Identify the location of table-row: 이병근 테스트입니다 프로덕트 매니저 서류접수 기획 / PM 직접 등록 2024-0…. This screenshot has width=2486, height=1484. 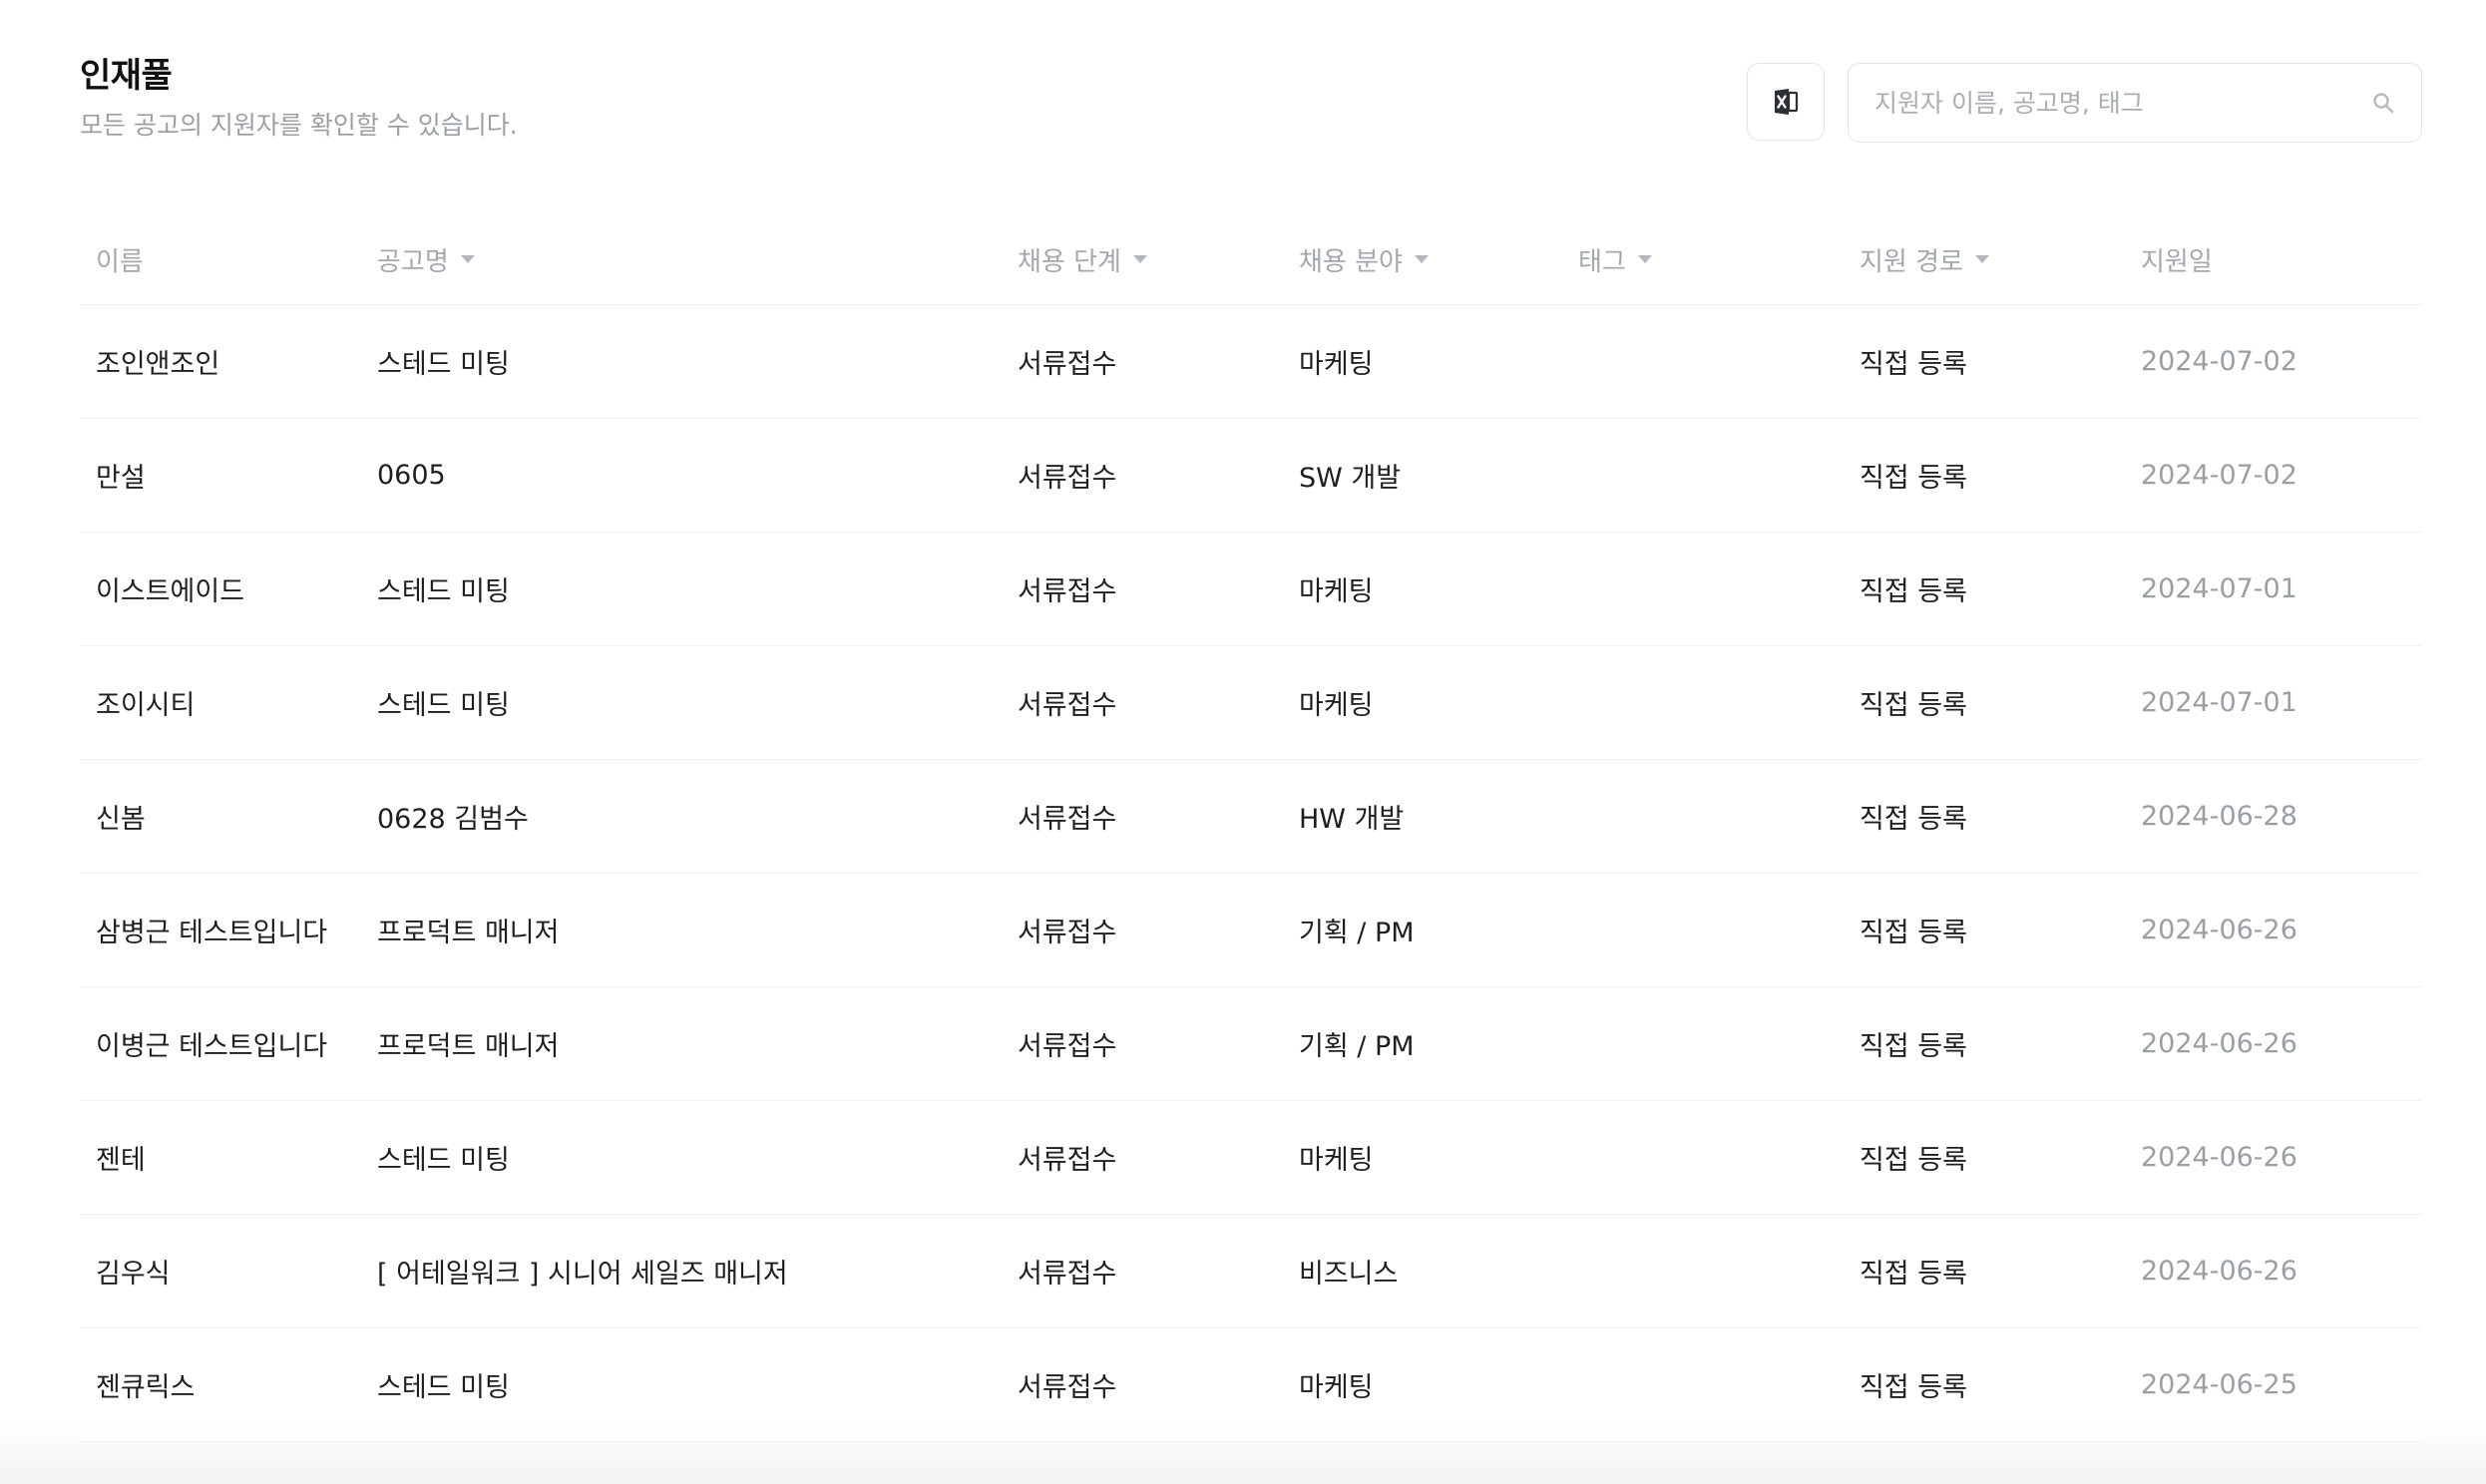
(1251, 1044).